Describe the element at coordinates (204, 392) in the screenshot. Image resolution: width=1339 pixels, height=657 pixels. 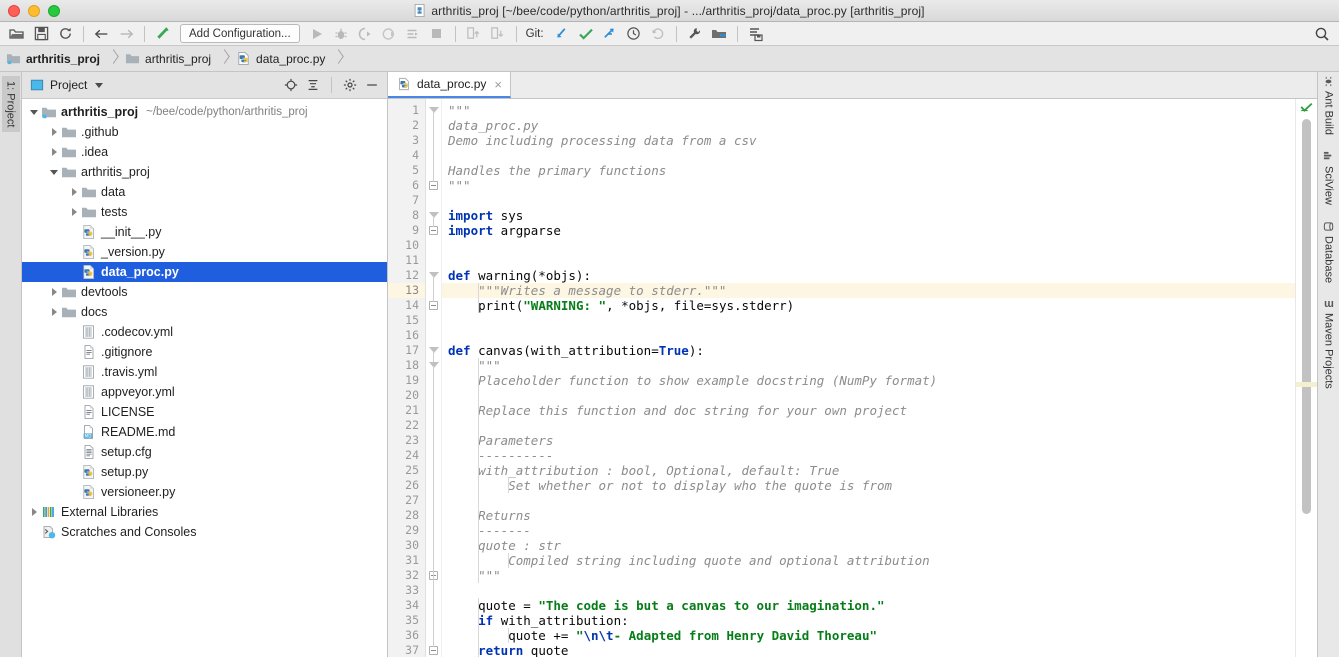
I see `tree-node-appveyor-yml: appveyor.yml` at that location.